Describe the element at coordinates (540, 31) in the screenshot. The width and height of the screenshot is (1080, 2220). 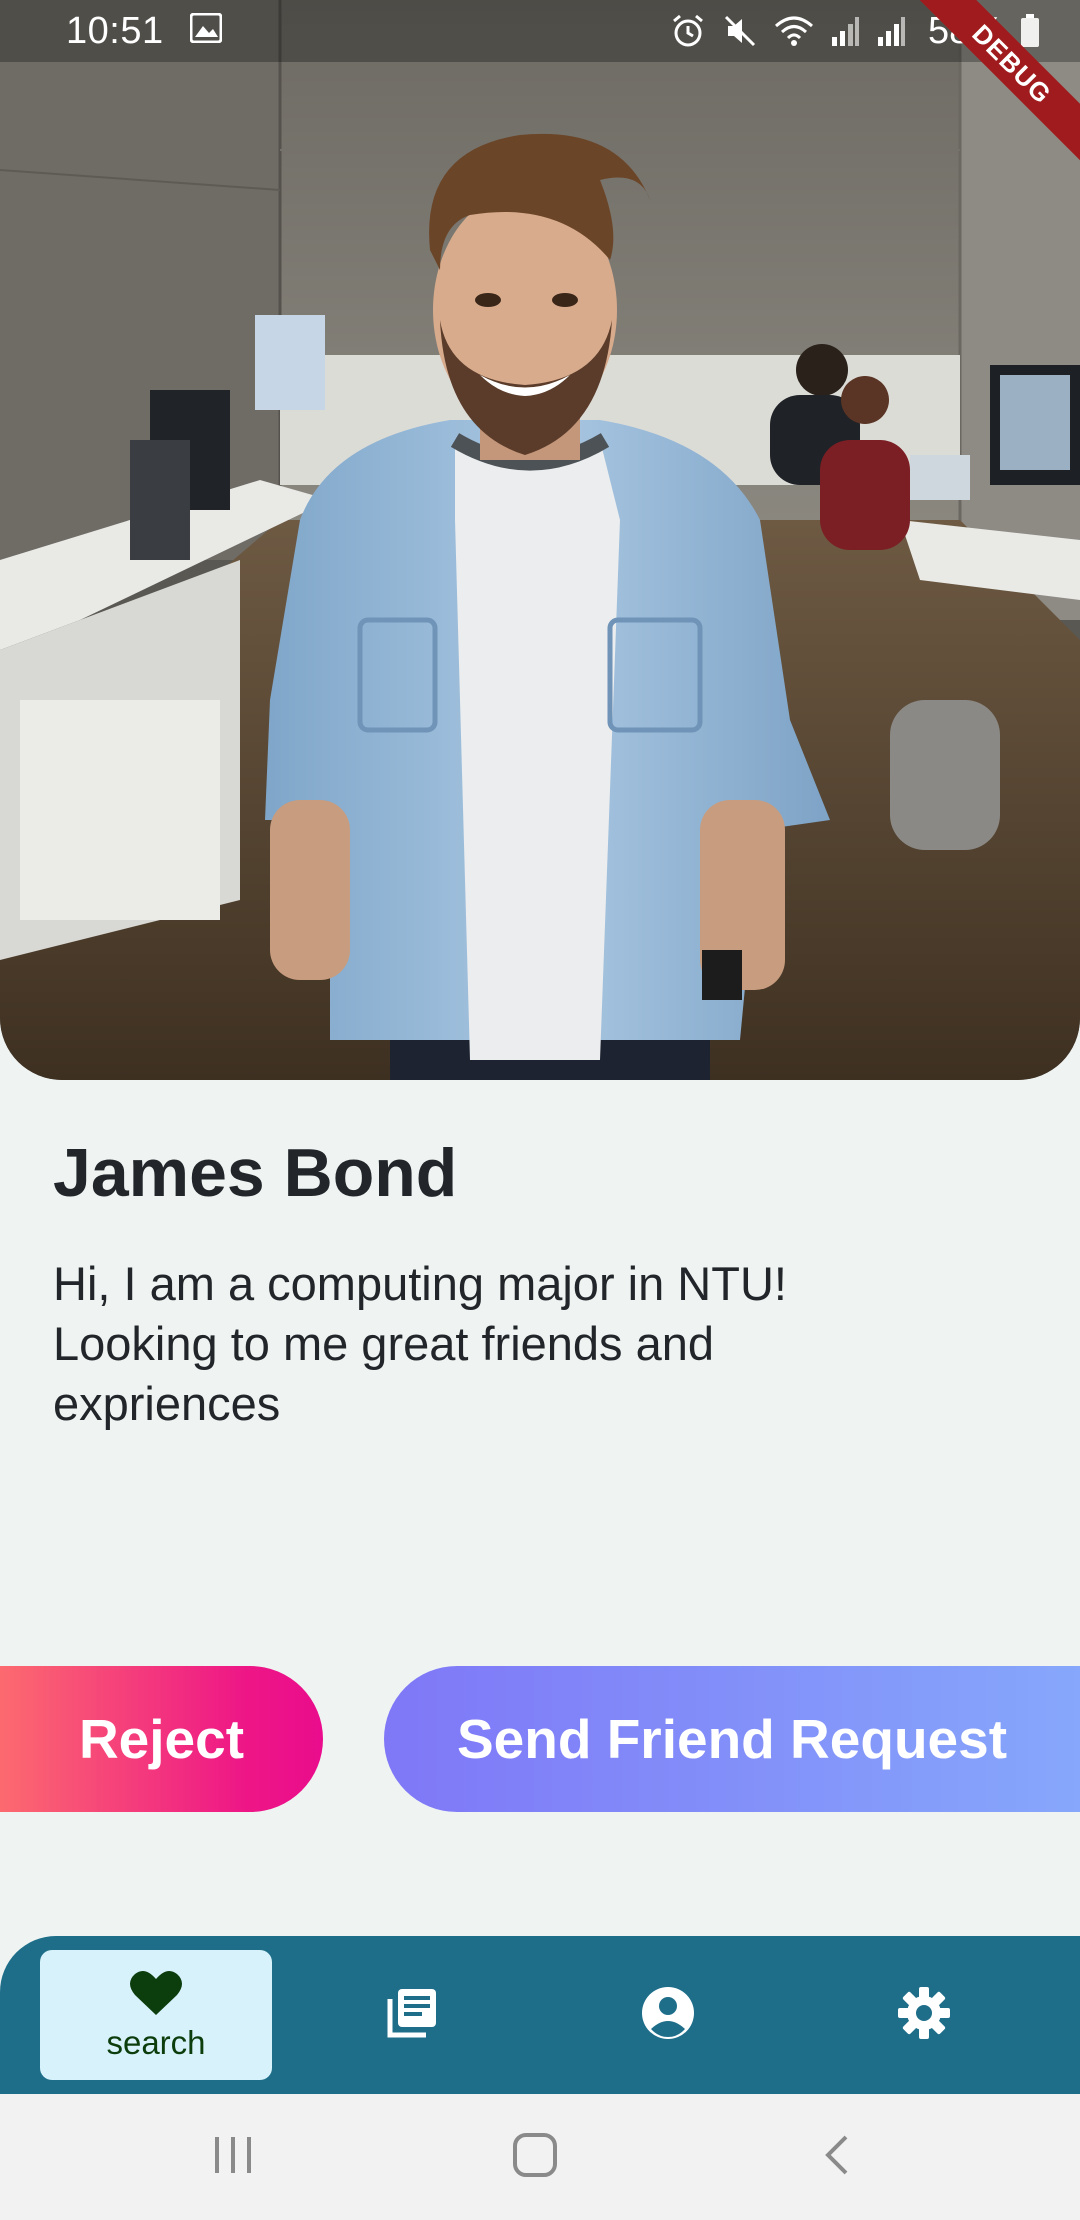
I see `status-bar: 10:51 58%` at that location.